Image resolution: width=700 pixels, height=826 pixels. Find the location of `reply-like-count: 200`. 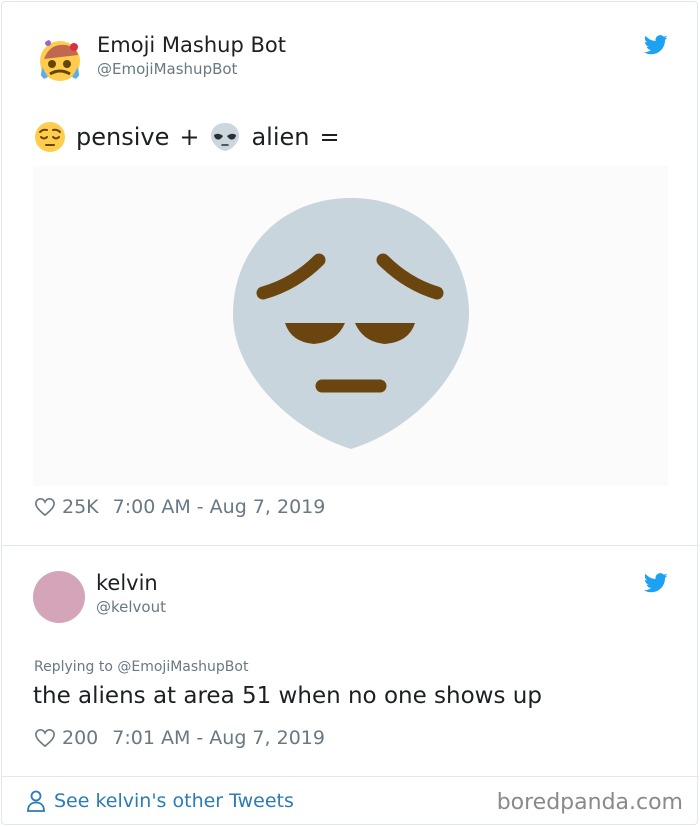

reply-like-count: 200 is located at coordinates (80, 738).